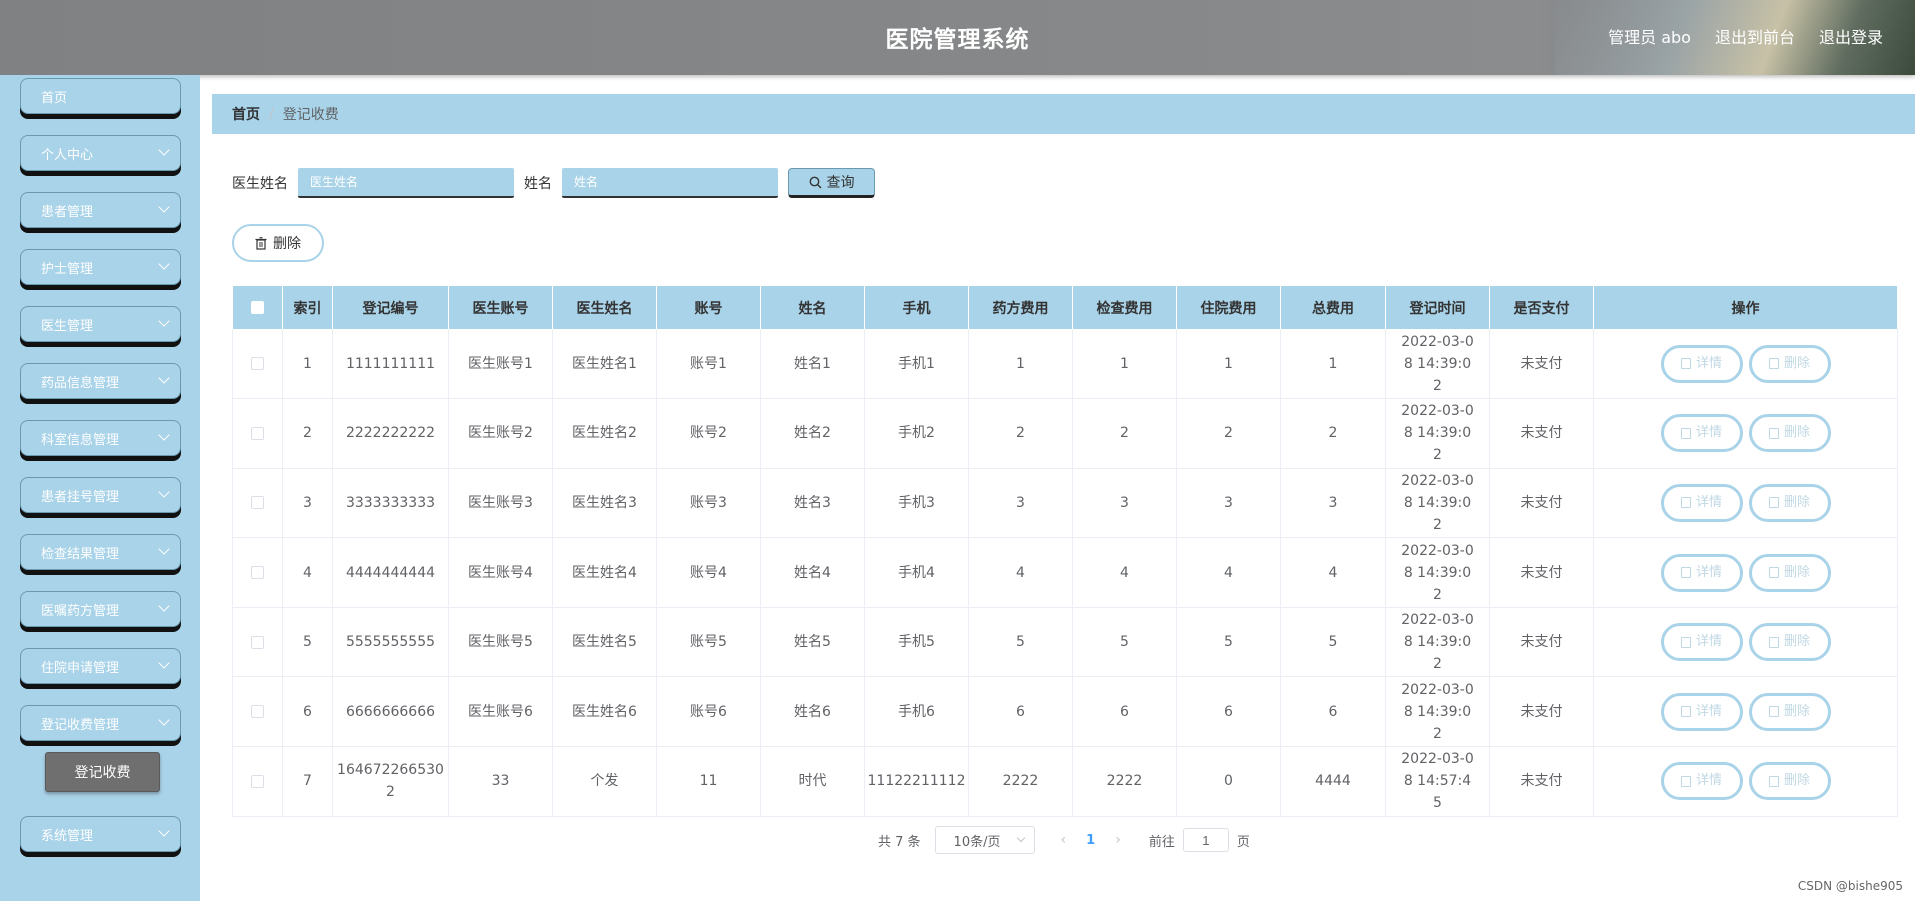 This screenshot has width=1915, height=901. Describe the element at coordinates (100, 381) in the screenshot. I see `sidebar-item-5: 药品信息管理` at that location.